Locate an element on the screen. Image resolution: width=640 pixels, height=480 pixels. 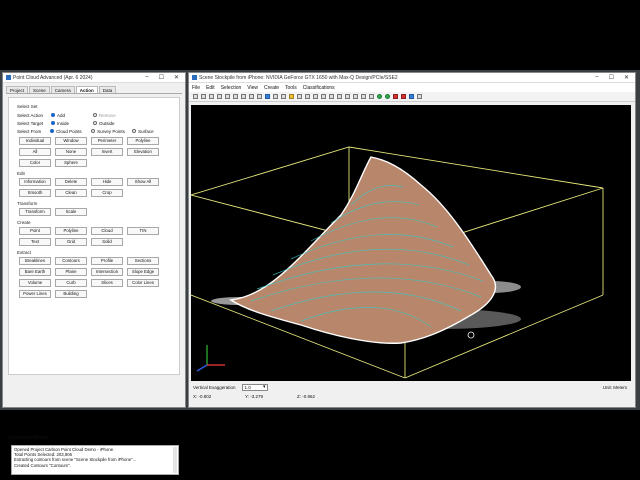
scene-maximize-icon: ☐ is located at coordinates (611, 77).